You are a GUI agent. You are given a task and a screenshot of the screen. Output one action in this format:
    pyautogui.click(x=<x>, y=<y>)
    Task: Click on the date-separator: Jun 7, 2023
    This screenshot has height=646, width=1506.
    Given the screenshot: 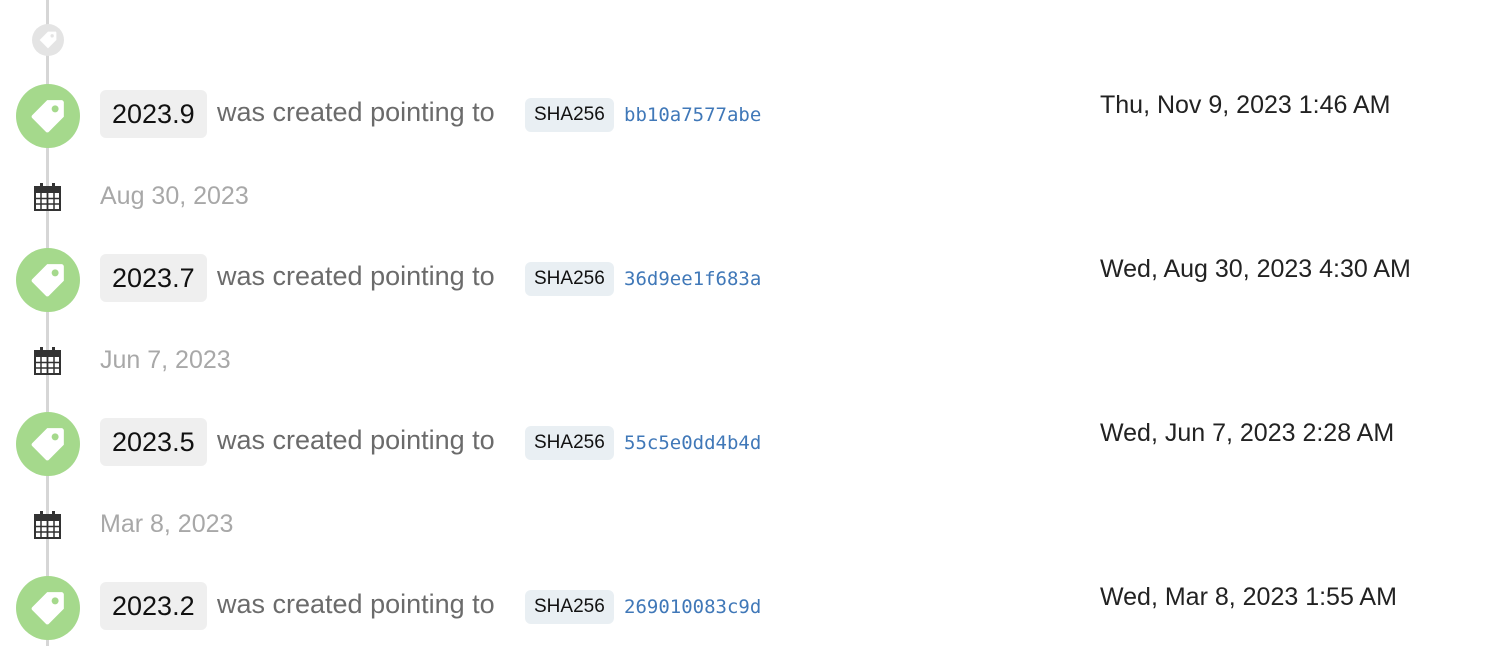 What is the action you would take?
    pyautogui.click(x=753, y=361)
    